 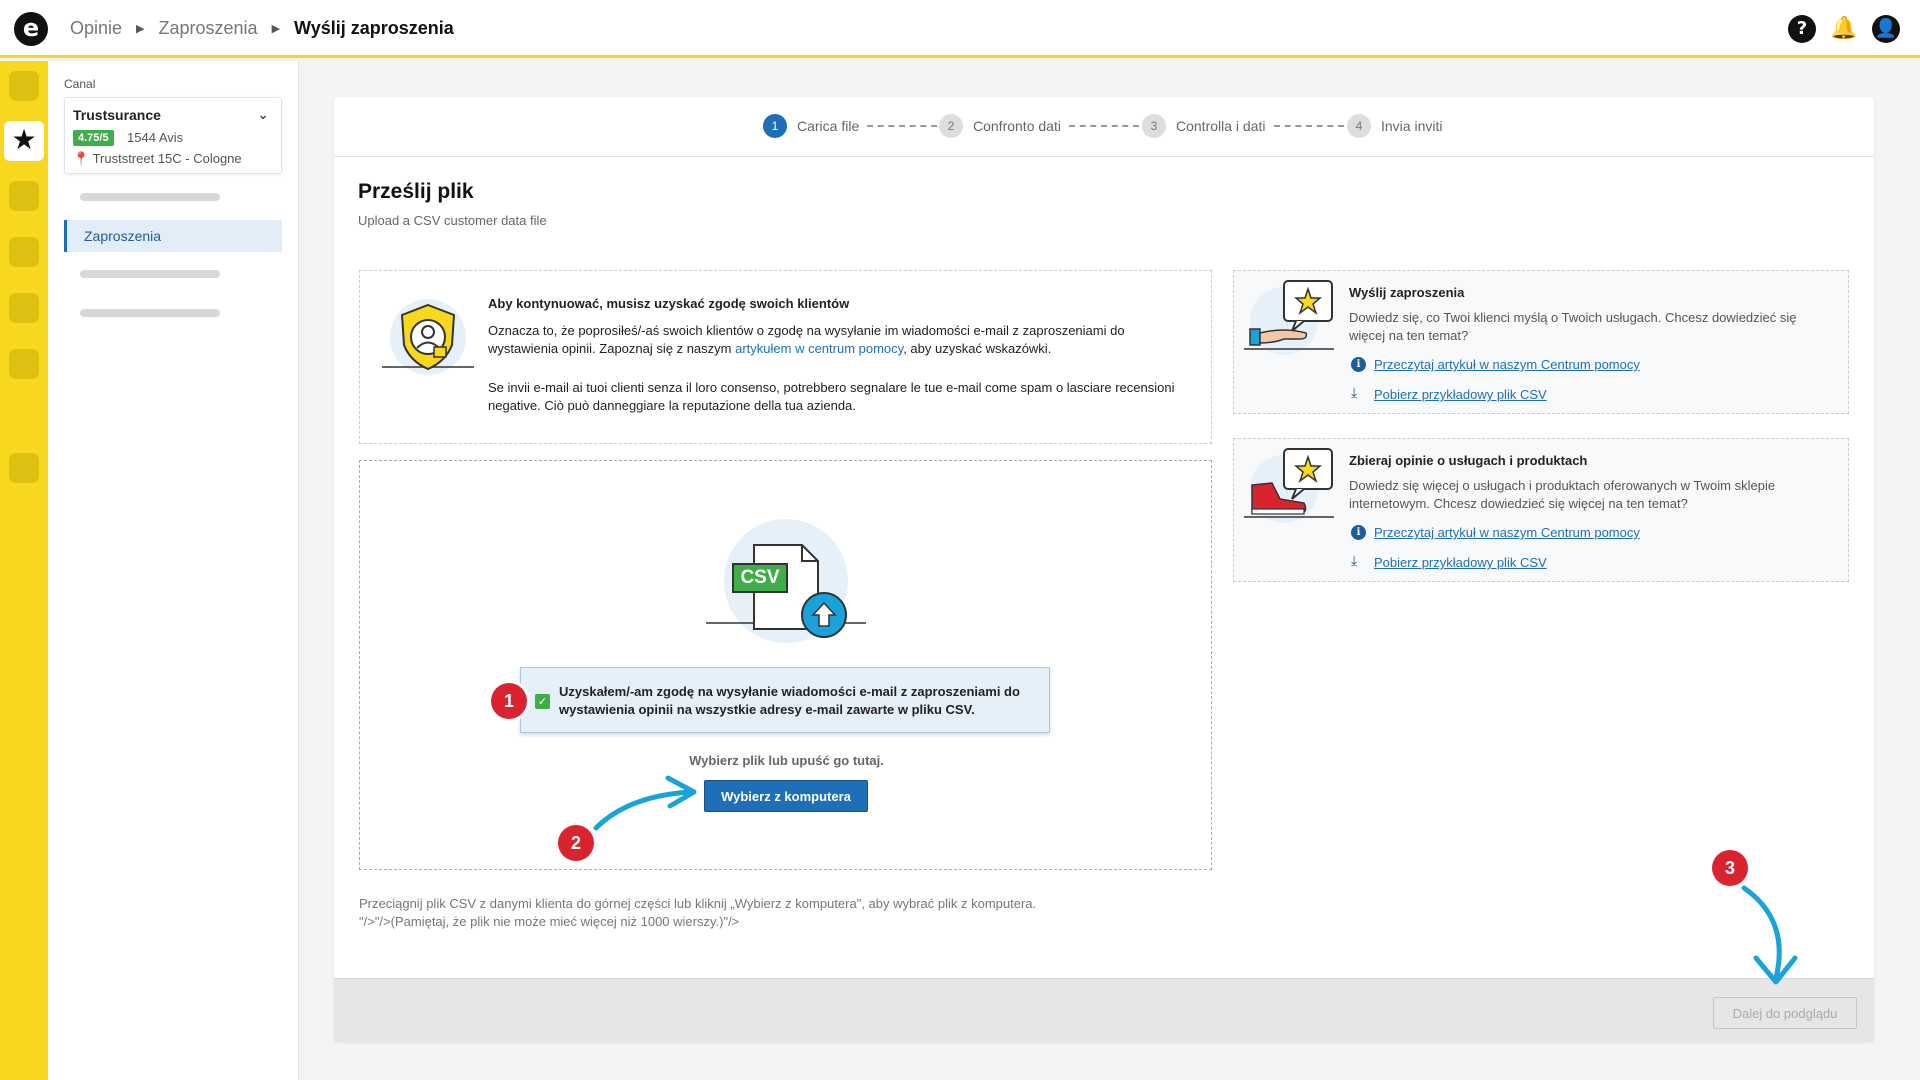 I want to click on step-3: 3 Controlla i dati, so click(x=1243, y=126).